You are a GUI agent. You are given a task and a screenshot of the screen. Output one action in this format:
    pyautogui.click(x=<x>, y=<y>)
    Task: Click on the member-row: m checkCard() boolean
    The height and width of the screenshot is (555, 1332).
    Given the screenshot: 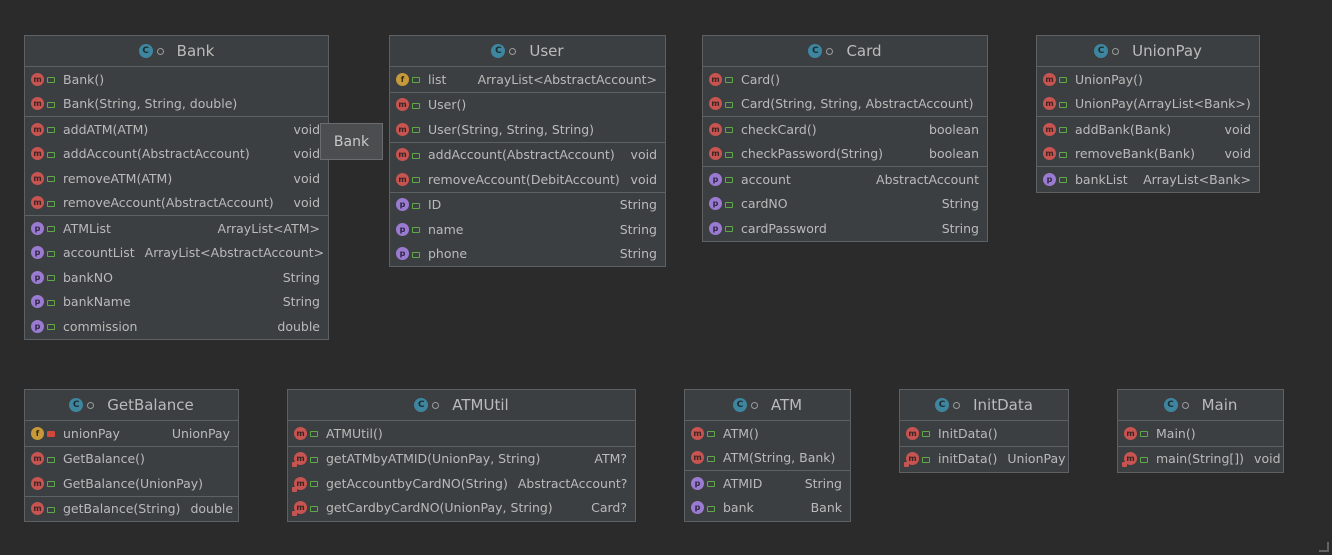 What is the action you would take?
    pyautogui.click(x=845, y=129)
    